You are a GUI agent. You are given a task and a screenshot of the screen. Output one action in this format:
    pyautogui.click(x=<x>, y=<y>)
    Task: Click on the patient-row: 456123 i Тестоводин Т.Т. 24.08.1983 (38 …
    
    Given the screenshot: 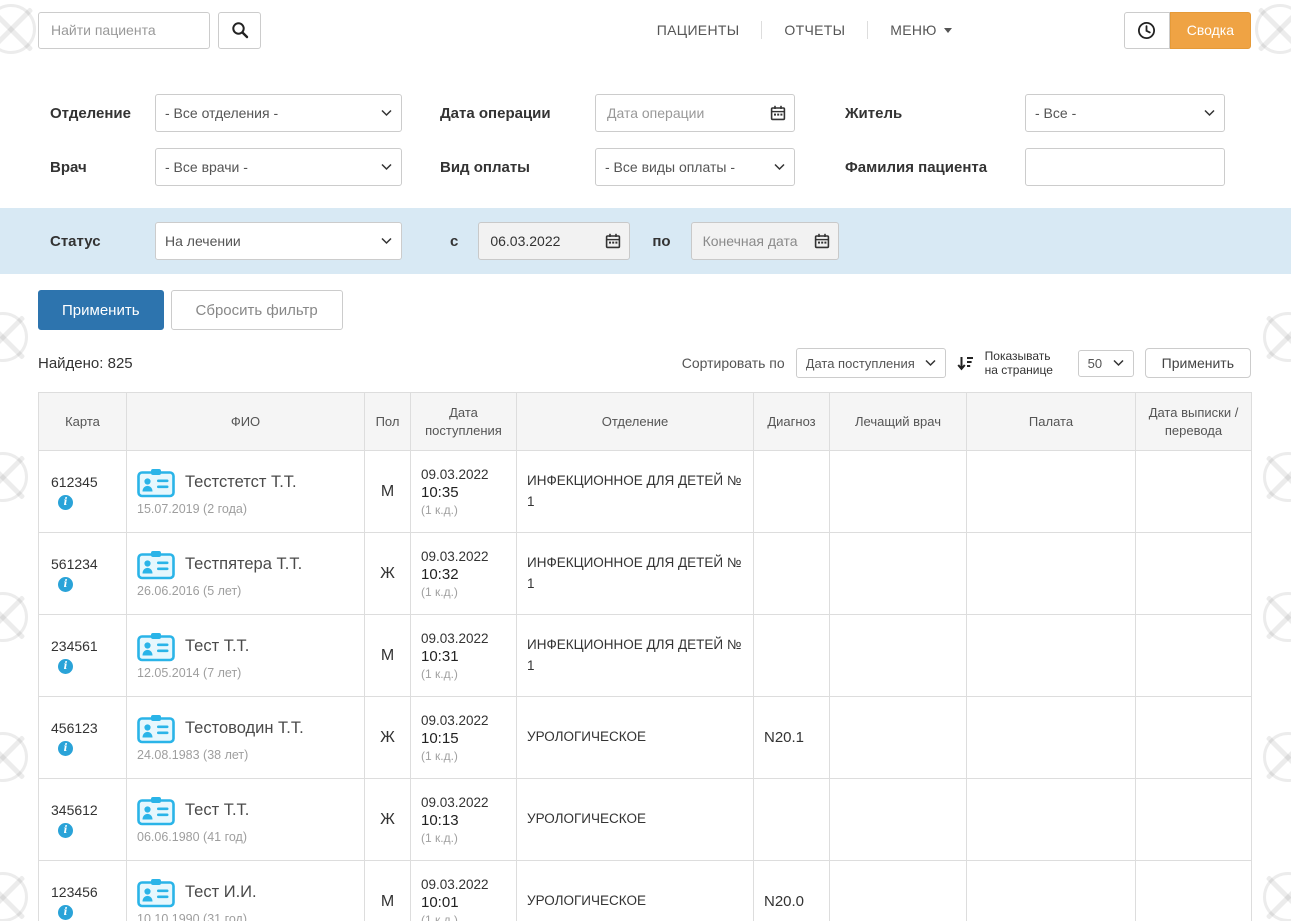 What is the action you would take?
    pyautogui.click(x=645, y=737)
    